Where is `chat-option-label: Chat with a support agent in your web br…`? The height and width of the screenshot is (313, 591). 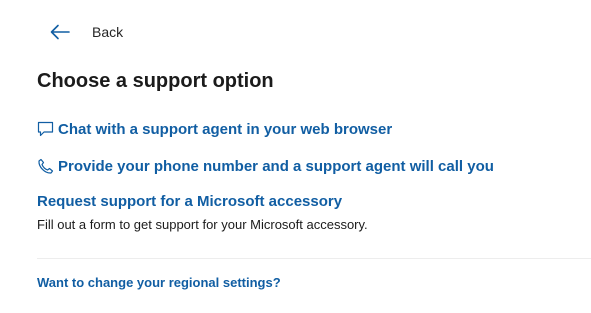 chat-option-label: Chat with a support agent in your web br… is located at coordinates (225, 129).